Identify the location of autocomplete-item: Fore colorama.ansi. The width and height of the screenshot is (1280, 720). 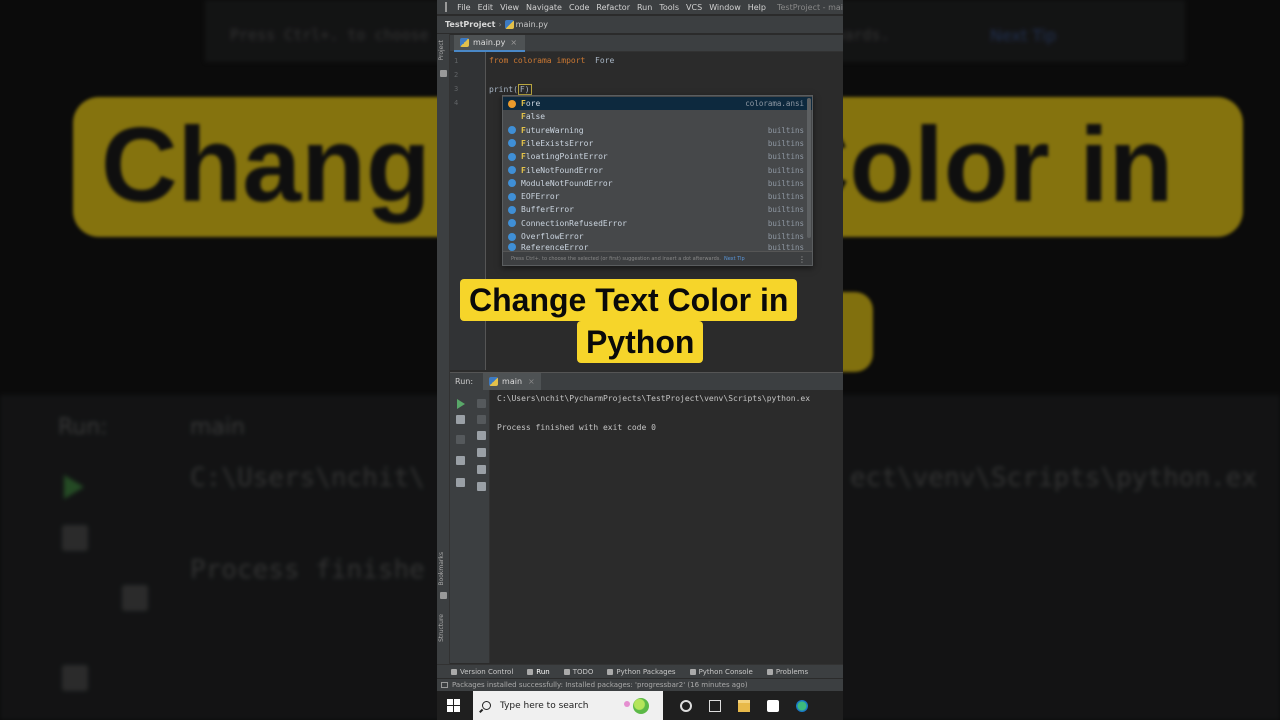
(657, 103).